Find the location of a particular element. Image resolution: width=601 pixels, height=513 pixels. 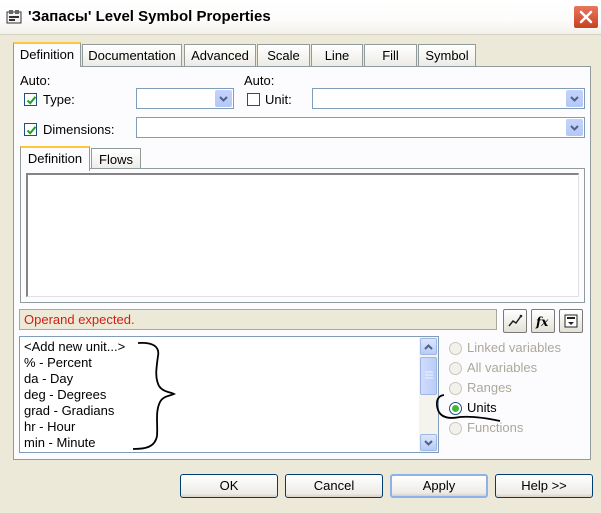

close-button is located at coordinates (586, 17).